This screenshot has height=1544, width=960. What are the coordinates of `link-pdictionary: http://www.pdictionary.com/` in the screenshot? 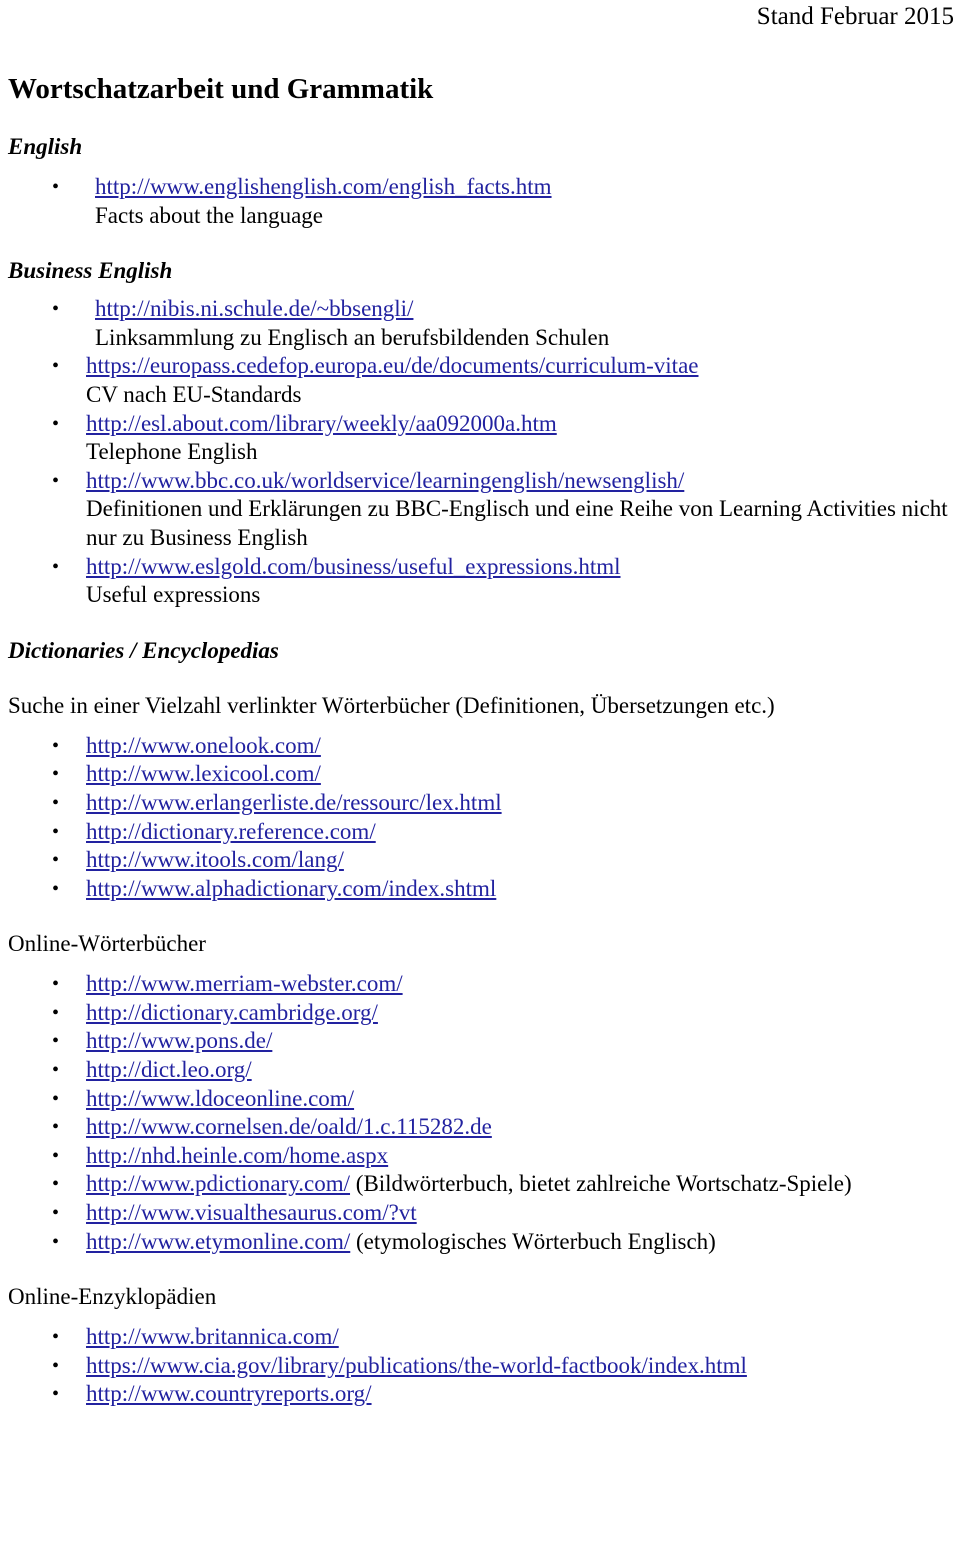 It's located at (218, 1183).